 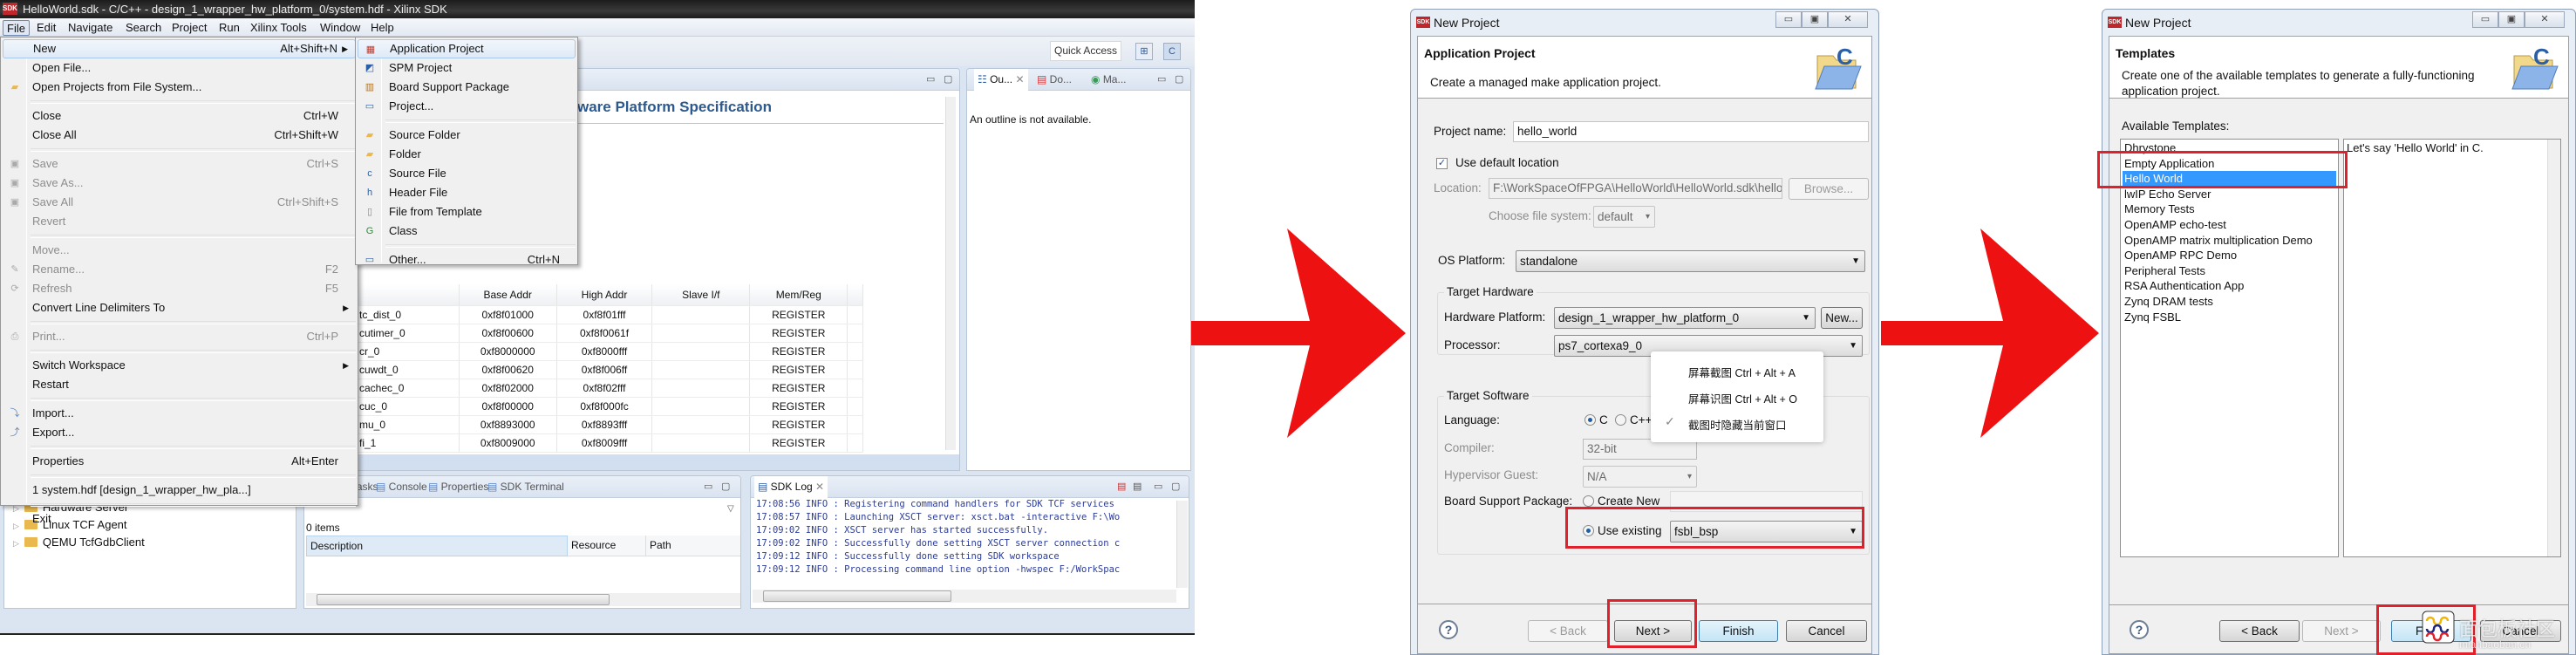 I want to click on menu-edit: Edit, so click(x=46, y=28).